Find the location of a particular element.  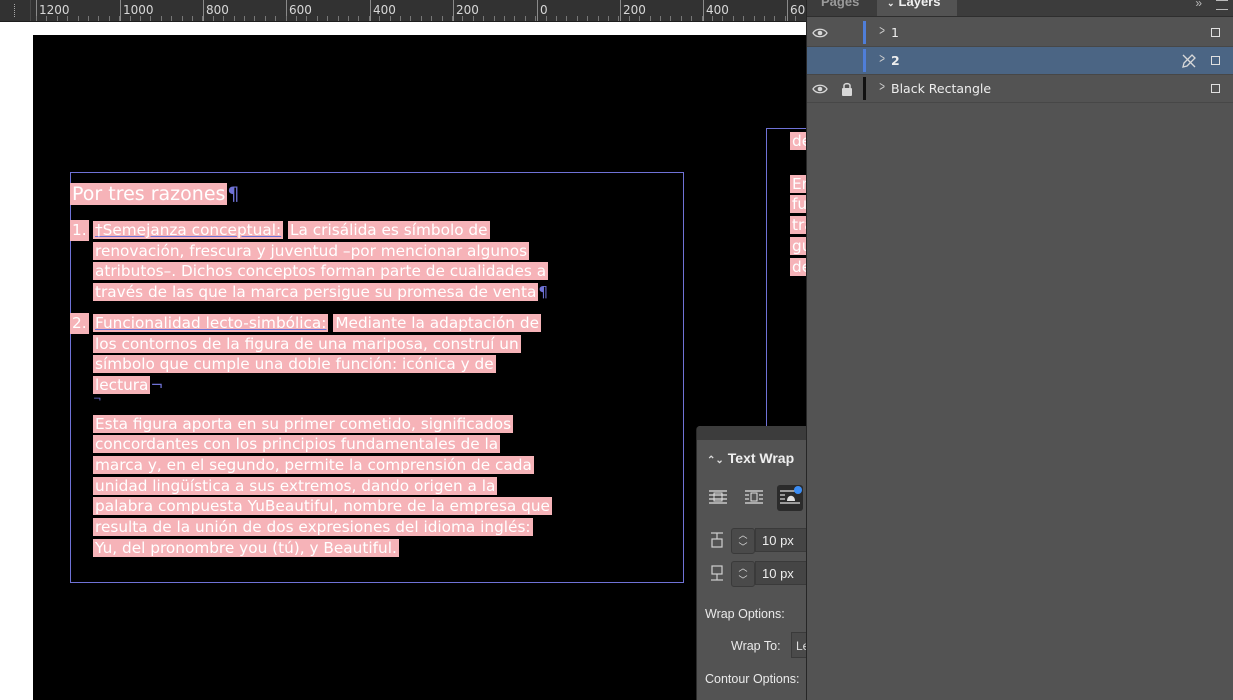

panel-tab-bar is located at coordinates (752, 433).